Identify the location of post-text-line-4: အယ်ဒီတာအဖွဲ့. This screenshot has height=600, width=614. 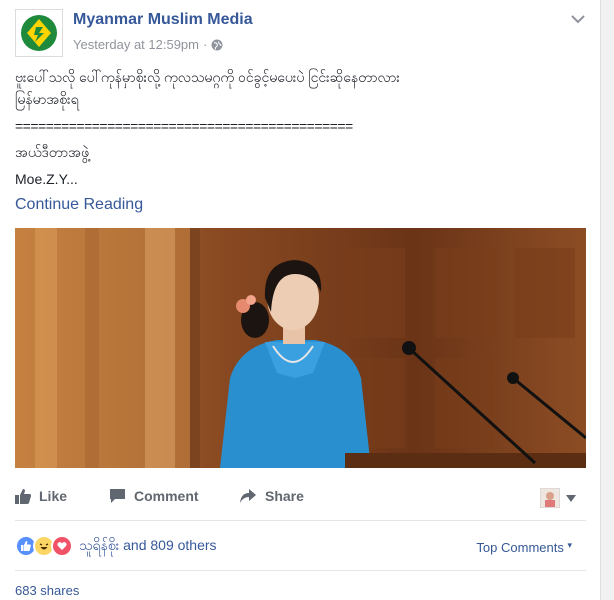
(52, 152).